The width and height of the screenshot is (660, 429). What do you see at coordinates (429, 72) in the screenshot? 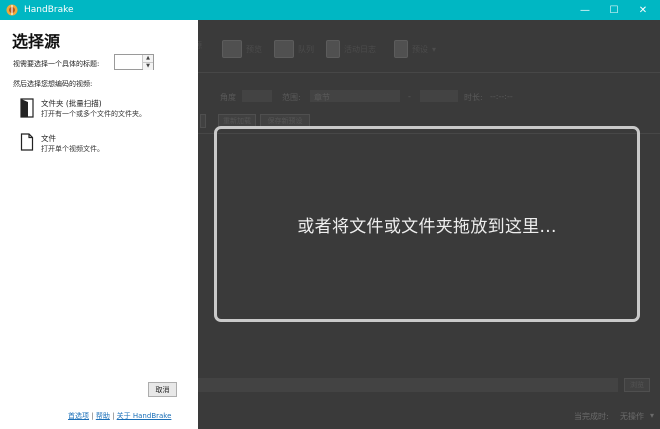
I see `toolbar-divider` at bounding box center [429, 72].